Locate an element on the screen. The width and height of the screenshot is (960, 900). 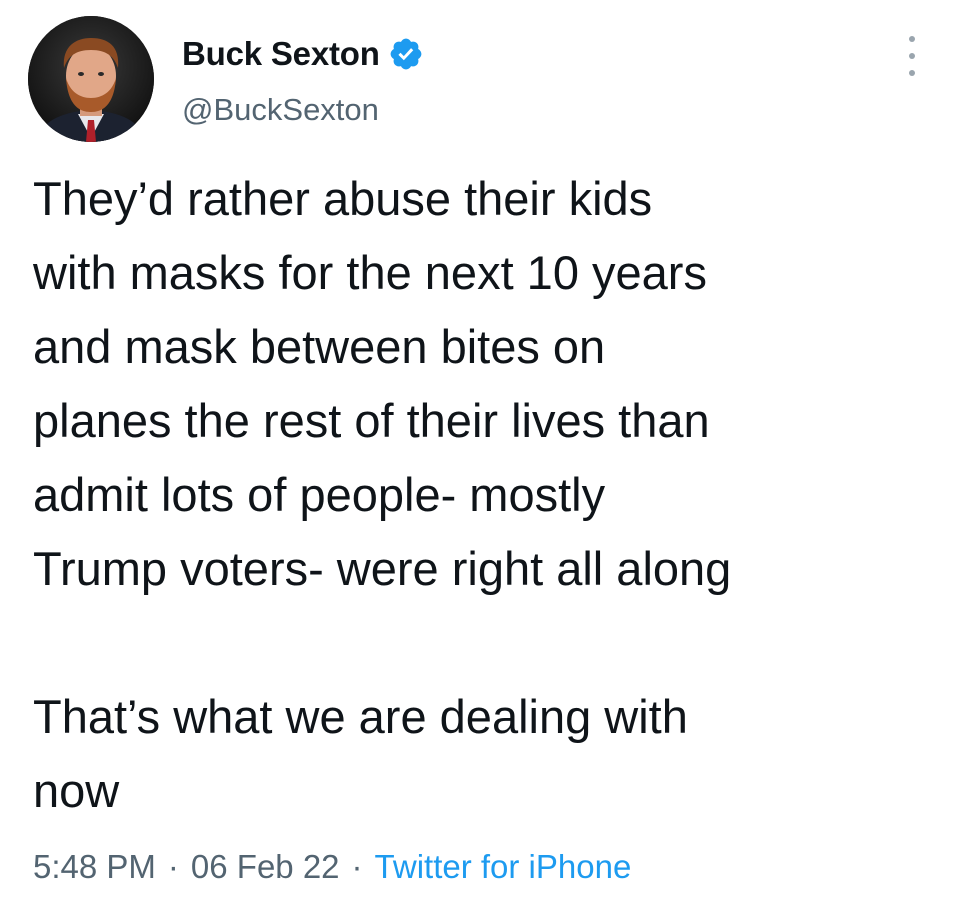
tweet-line: now is located at coordinates (76, 790).